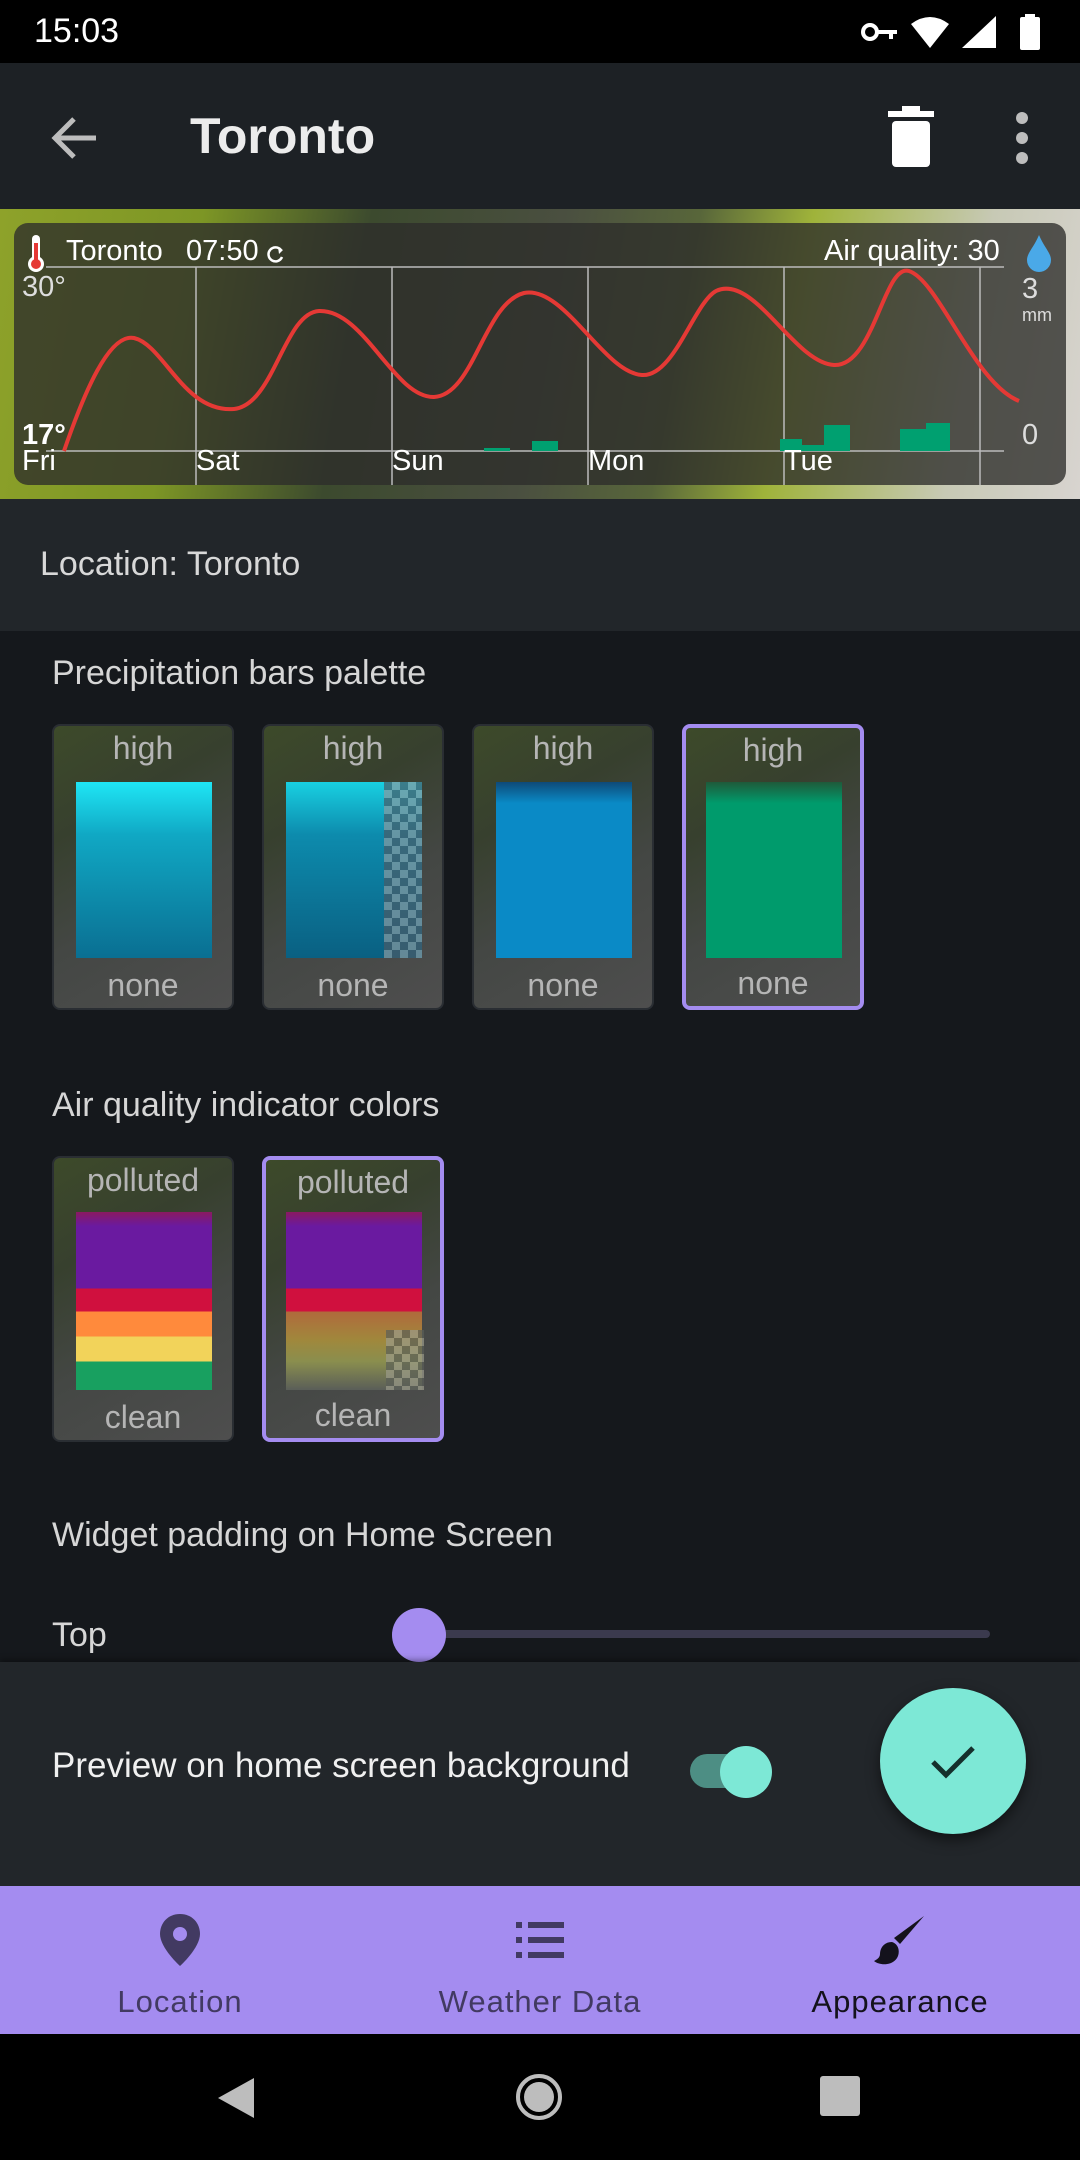  Describe the element at coordinates (540, 1940) in the screenshot. I see `list-icon` at that location.